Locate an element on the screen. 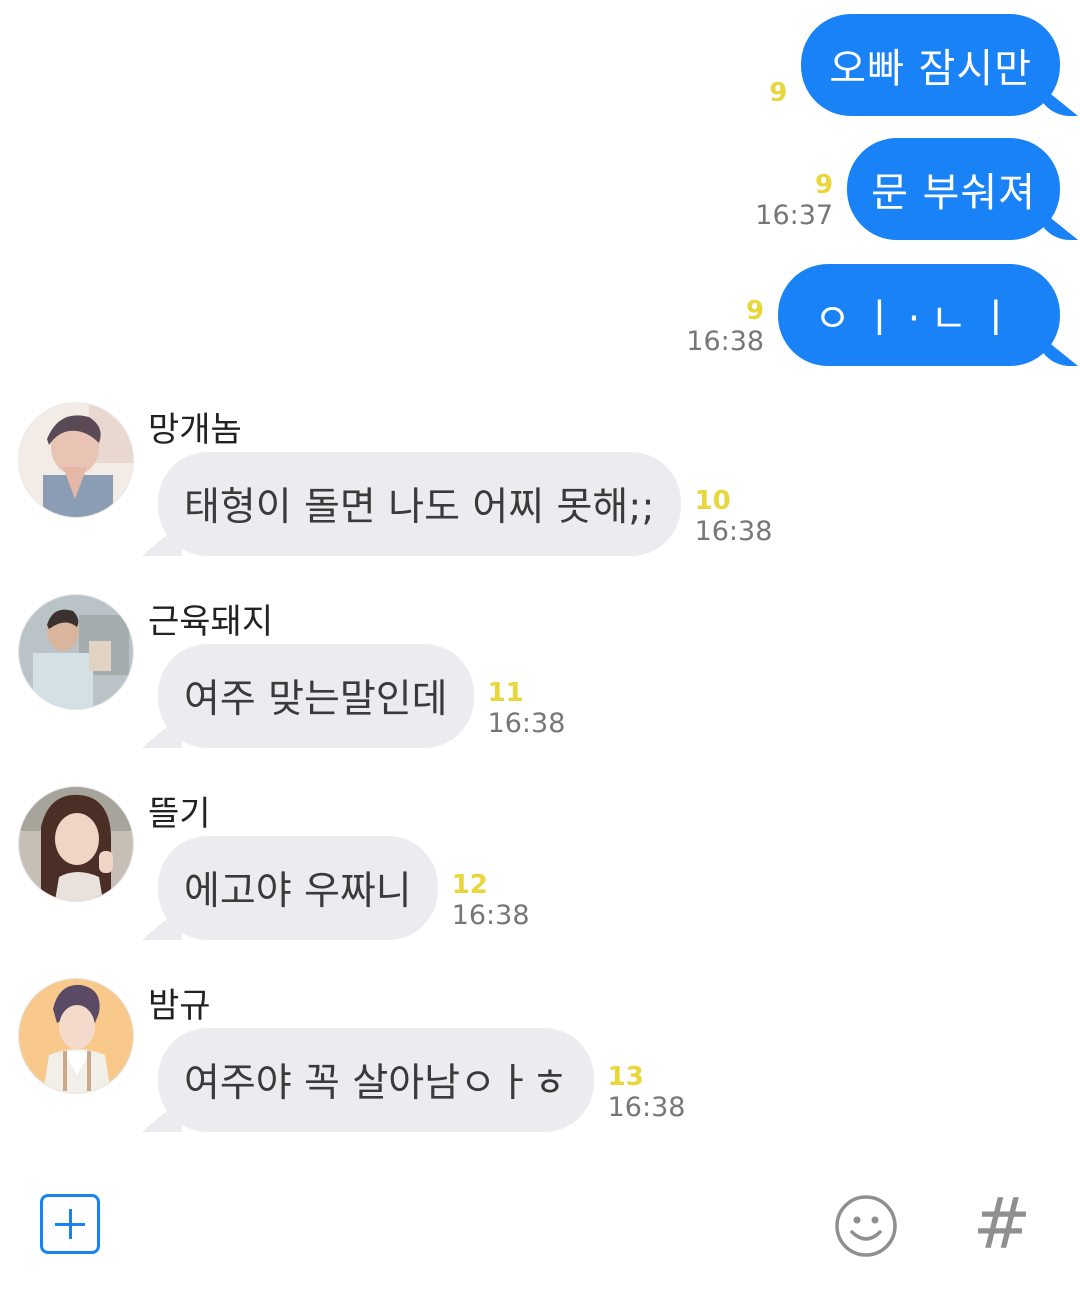 This screenshot has height=1297, width=1080. bubble-wrap: 여주야 꼭 살아남ㅇㅏㅎ 13 16:38 is located at coordinates (421, 1080).